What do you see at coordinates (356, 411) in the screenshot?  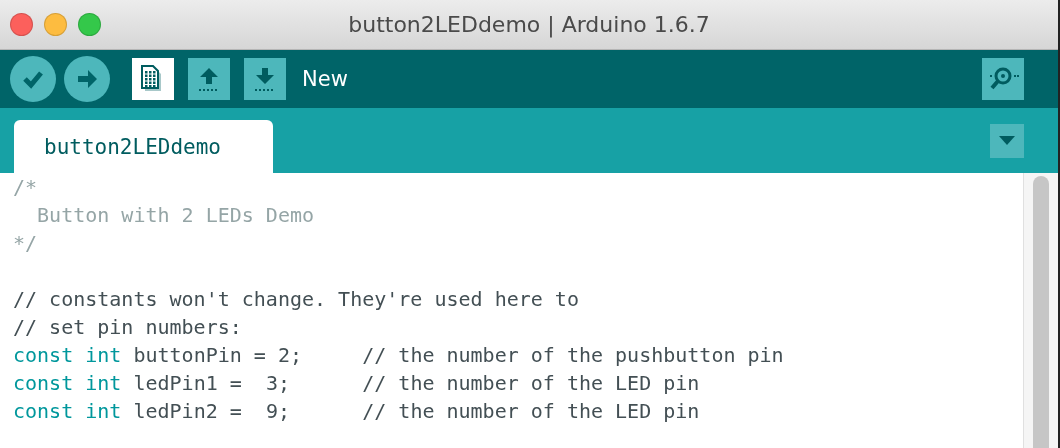 I see `code-line: const int ledPin2 = 9; // the number of the LED pin` at bounding box center [356, 411].